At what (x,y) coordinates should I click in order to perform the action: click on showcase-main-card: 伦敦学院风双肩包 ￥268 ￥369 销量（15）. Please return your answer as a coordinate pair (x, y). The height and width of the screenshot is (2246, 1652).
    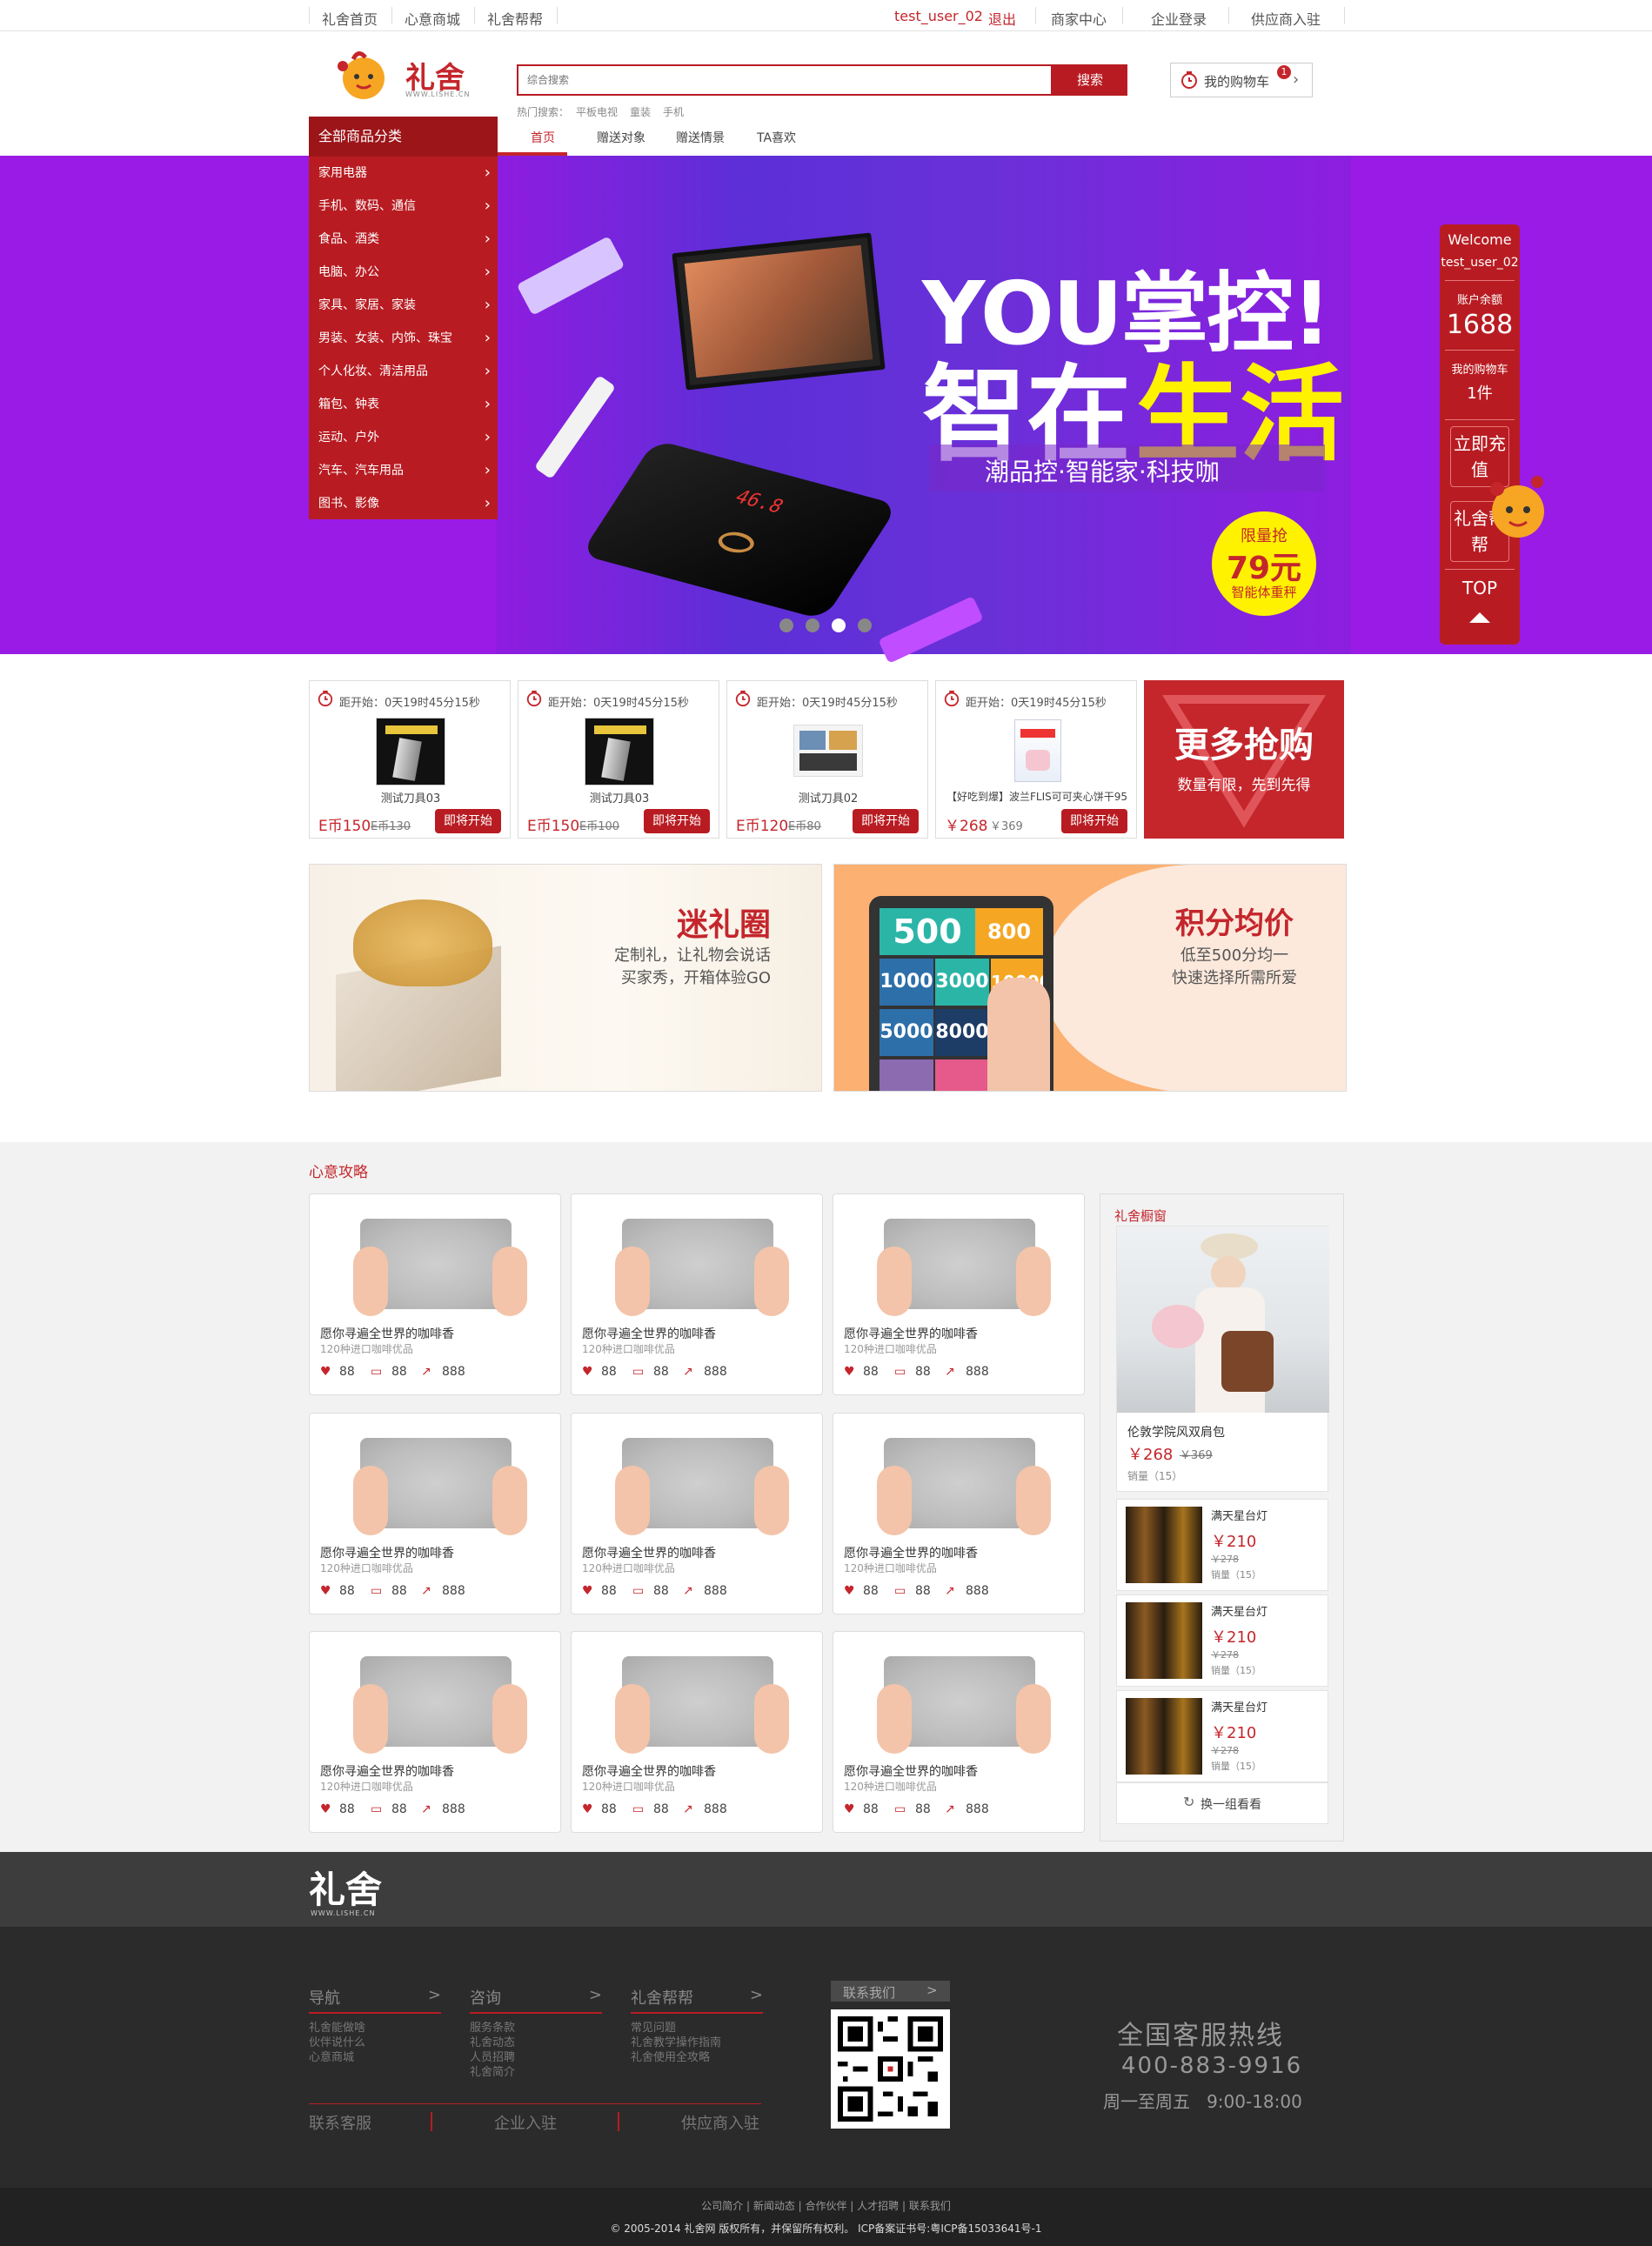
    Looking at the image, I should click on (1222, 1359).